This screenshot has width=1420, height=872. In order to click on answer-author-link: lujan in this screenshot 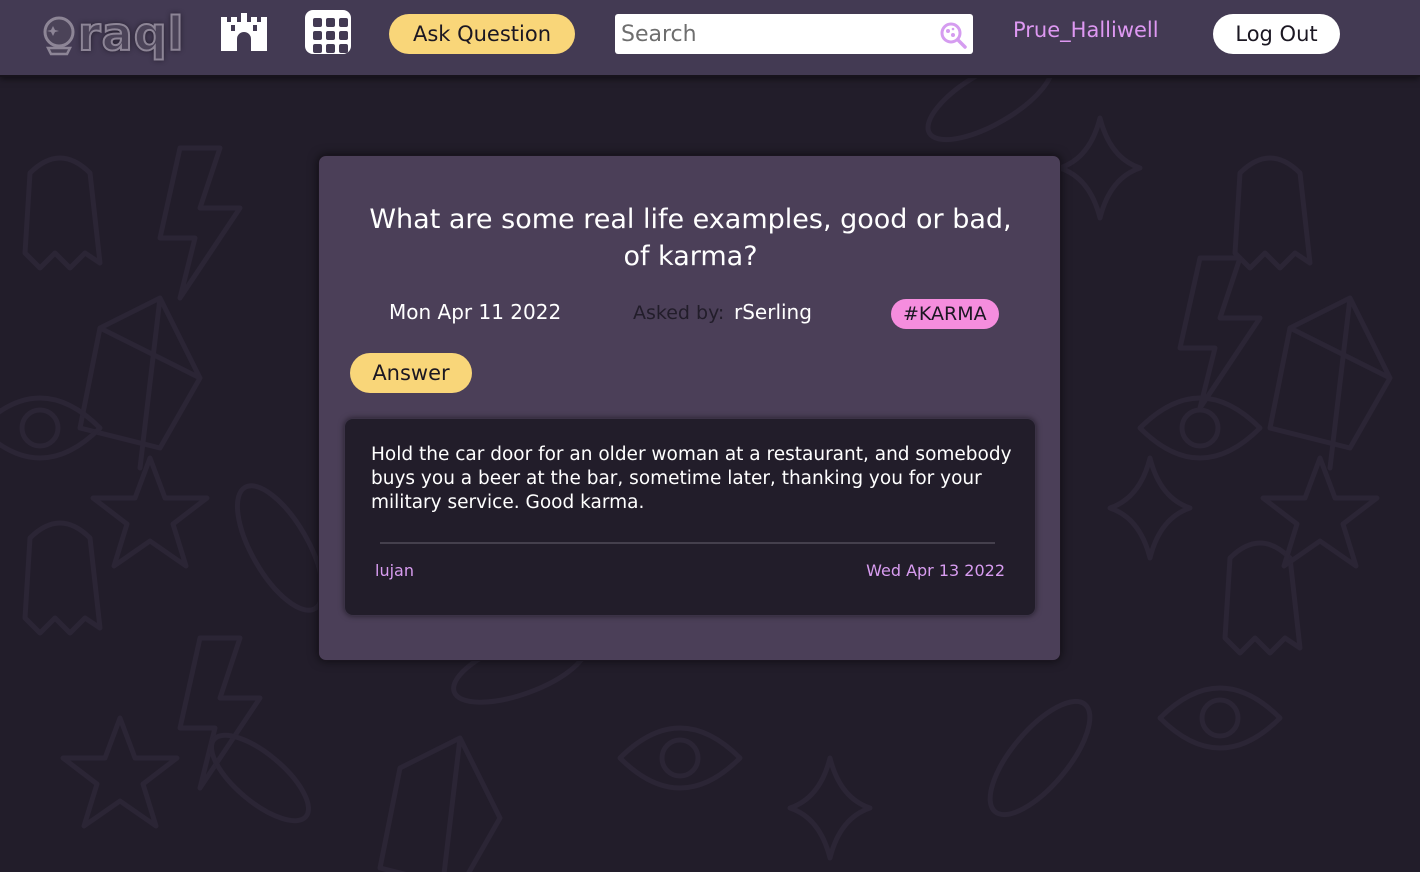, I will do `click(394, 570)`.